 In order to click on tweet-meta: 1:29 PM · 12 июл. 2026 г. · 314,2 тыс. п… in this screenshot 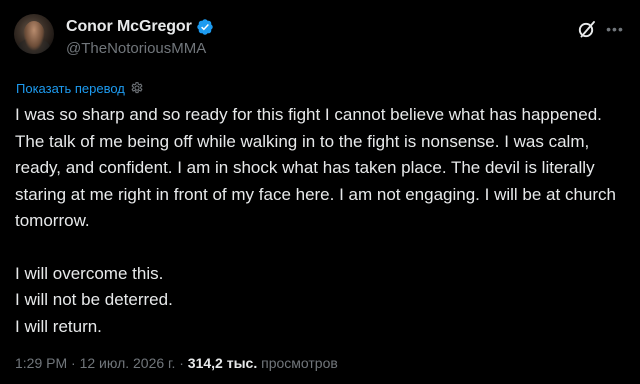, I will do `click(176, 363)`.